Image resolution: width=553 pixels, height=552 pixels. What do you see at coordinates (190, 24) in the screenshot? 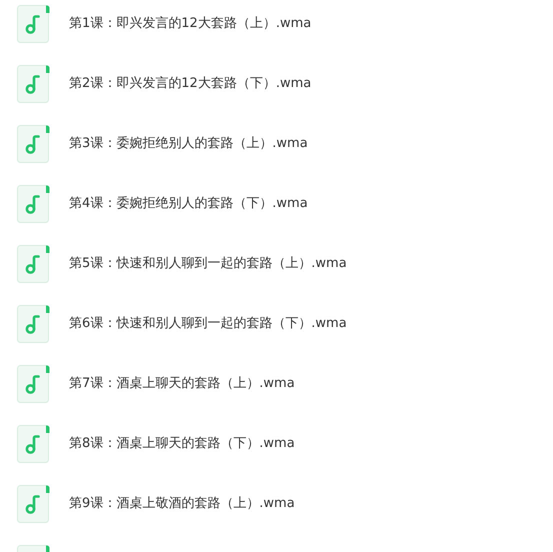
I see `file-name: 第1课：即兴发言的12大套路（上）.wma` at bounding box center [190, 24].